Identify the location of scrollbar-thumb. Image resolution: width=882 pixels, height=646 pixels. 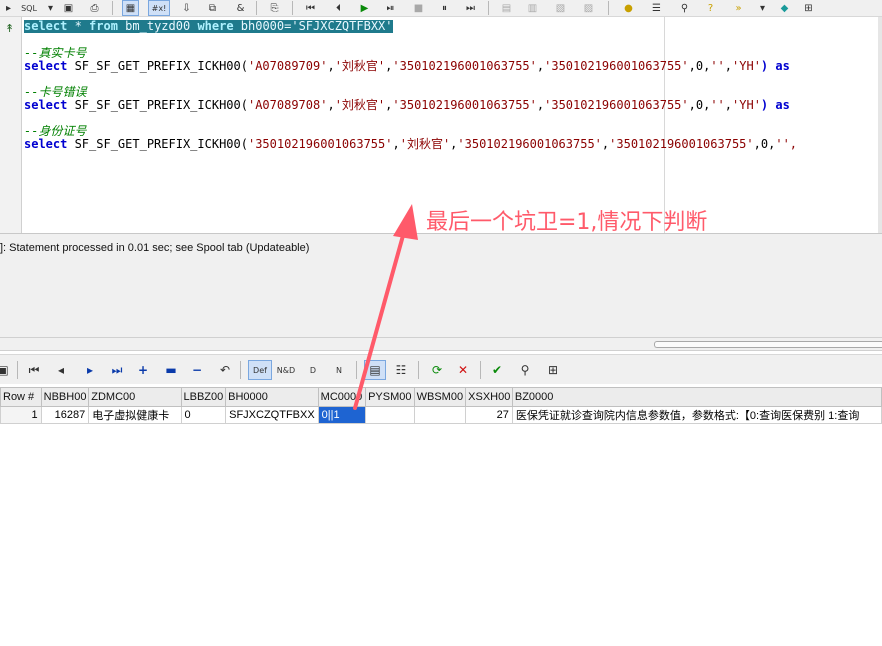
(768, 344).